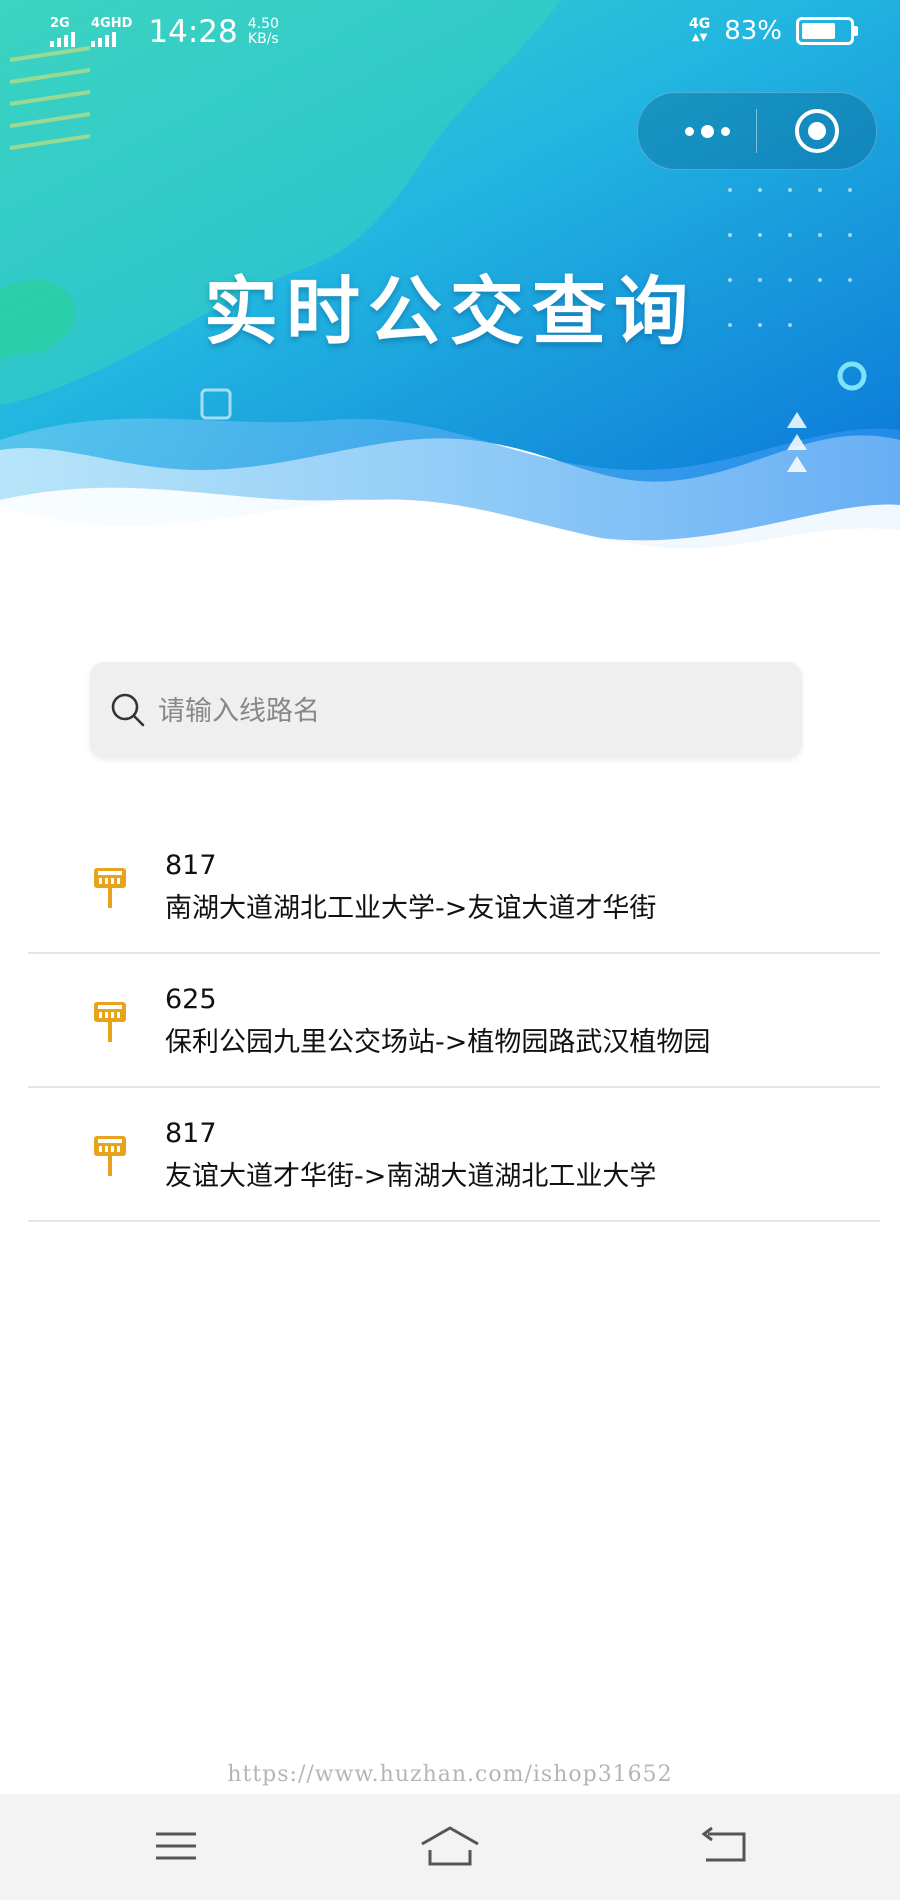  I want to click on status-right: 4G ▲▼ 83%, so click(773, 31).